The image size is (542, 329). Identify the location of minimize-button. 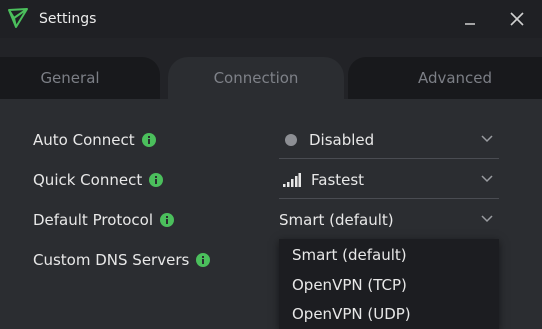
(470, 19).